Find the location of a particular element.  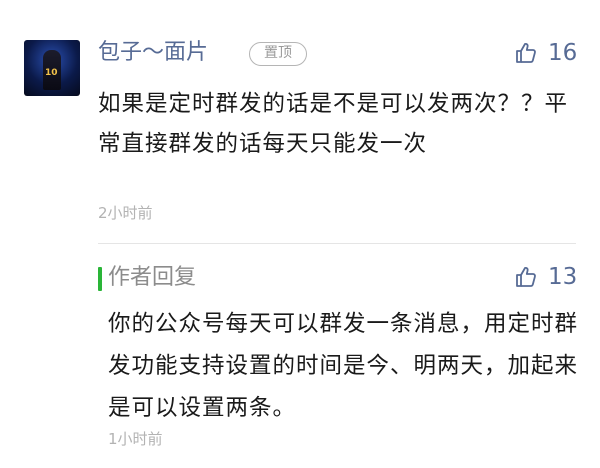

avatar-jersey-number: 10 is located at coordinates (51, 73).